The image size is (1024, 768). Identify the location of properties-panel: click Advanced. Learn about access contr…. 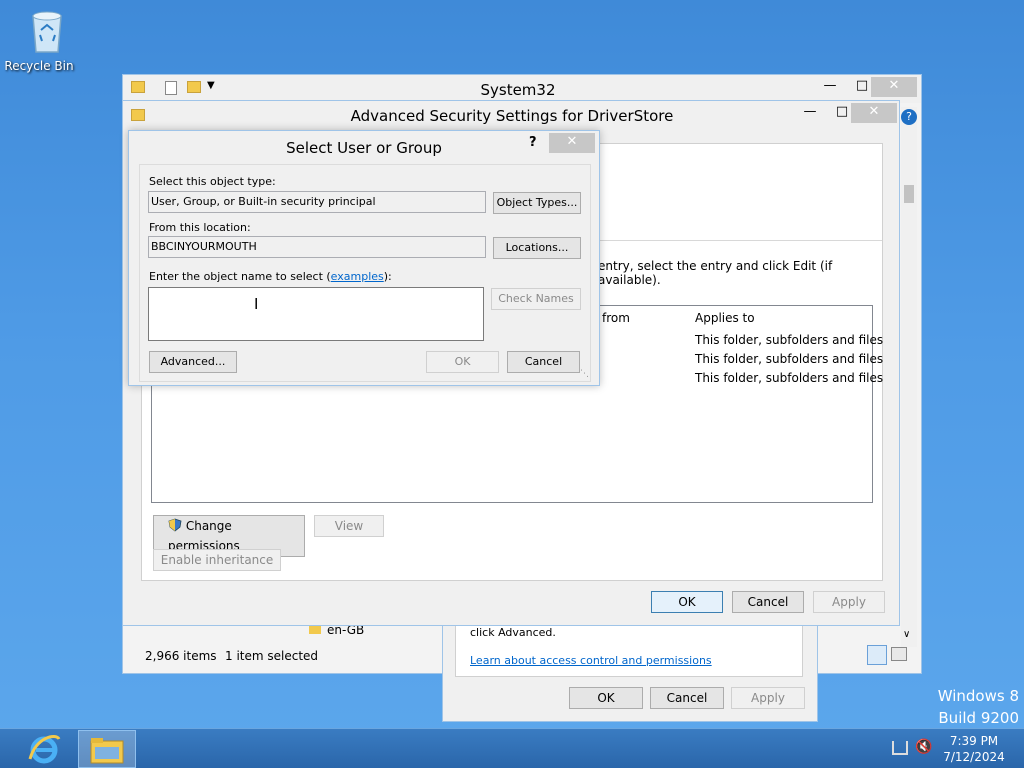
(629, 647).